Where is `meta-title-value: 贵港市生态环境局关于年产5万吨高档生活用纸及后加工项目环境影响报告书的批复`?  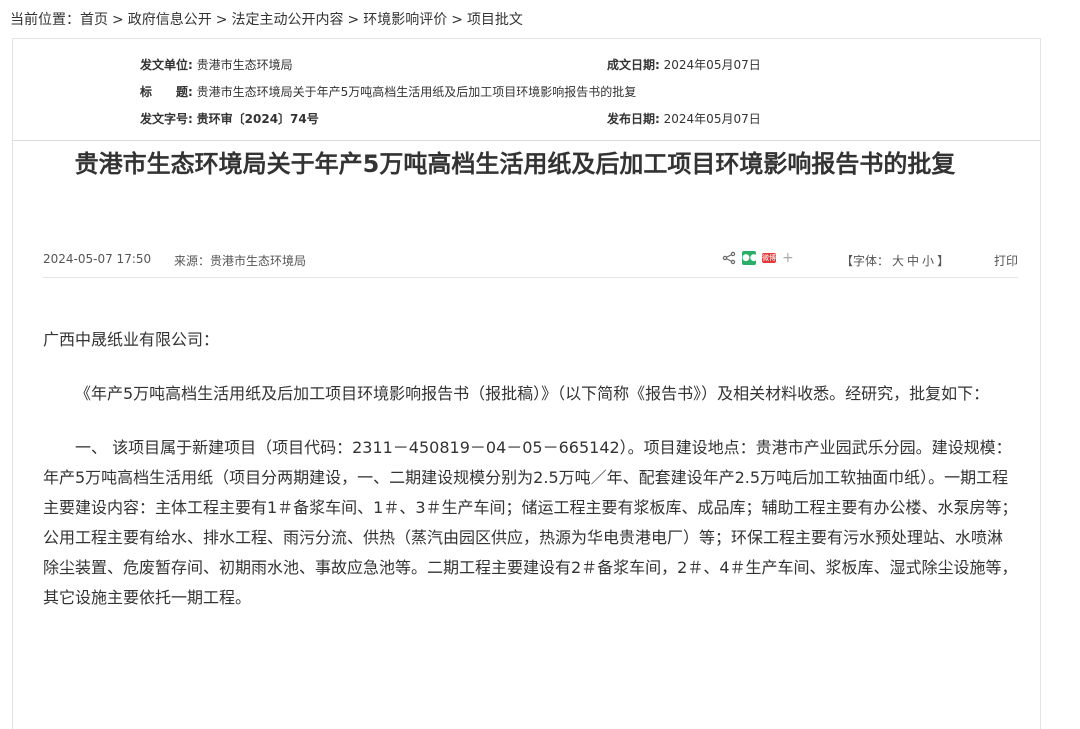
meta-title-value: 贵港市生态环境局关于年产5万吨高档生活用纸及后加工项目环境影响报告书的批复 is located at coordinates (416, 92).